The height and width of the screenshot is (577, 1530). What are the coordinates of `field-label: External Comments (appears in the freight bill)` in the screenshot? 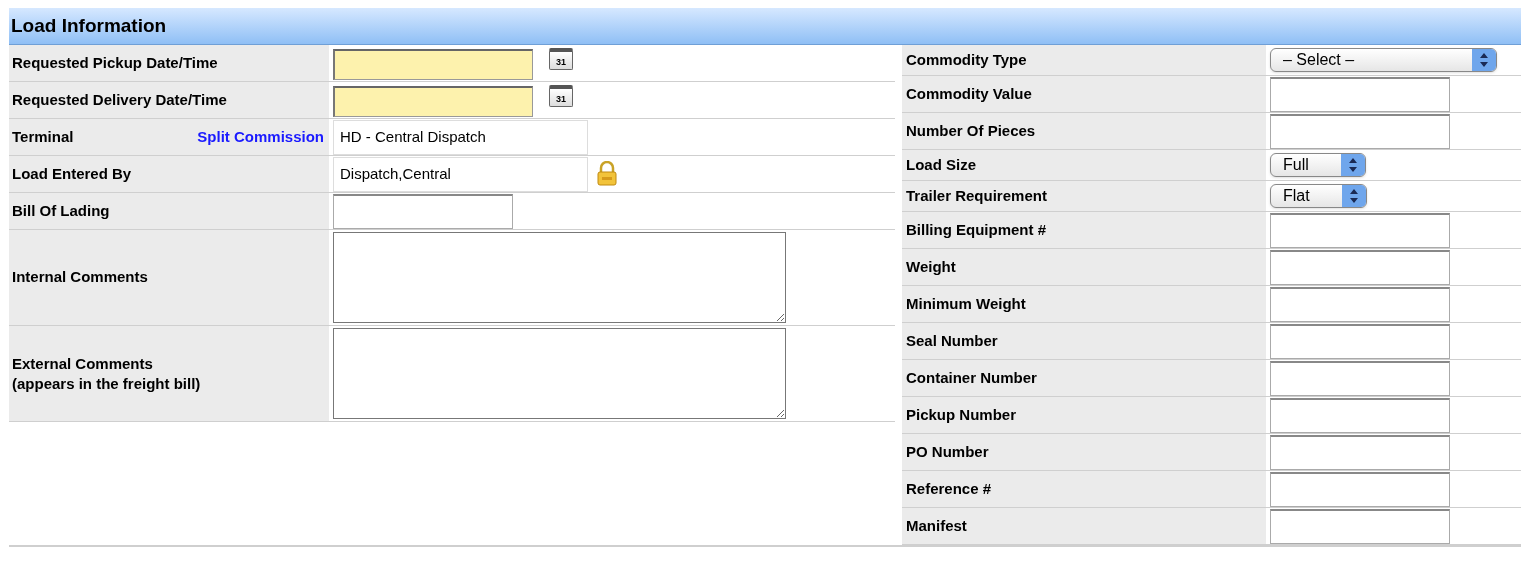 It's located at (106, 373).